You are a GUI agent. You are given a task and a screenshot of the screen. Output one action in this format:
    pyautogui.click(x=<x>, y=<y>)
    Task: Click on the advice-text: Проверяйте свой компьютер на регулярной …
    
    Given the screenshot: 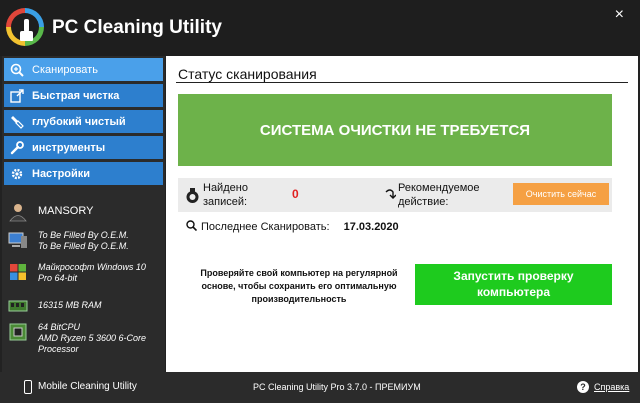 What is the action you would take?
    pyautogui.click(x=299, y=286)
    